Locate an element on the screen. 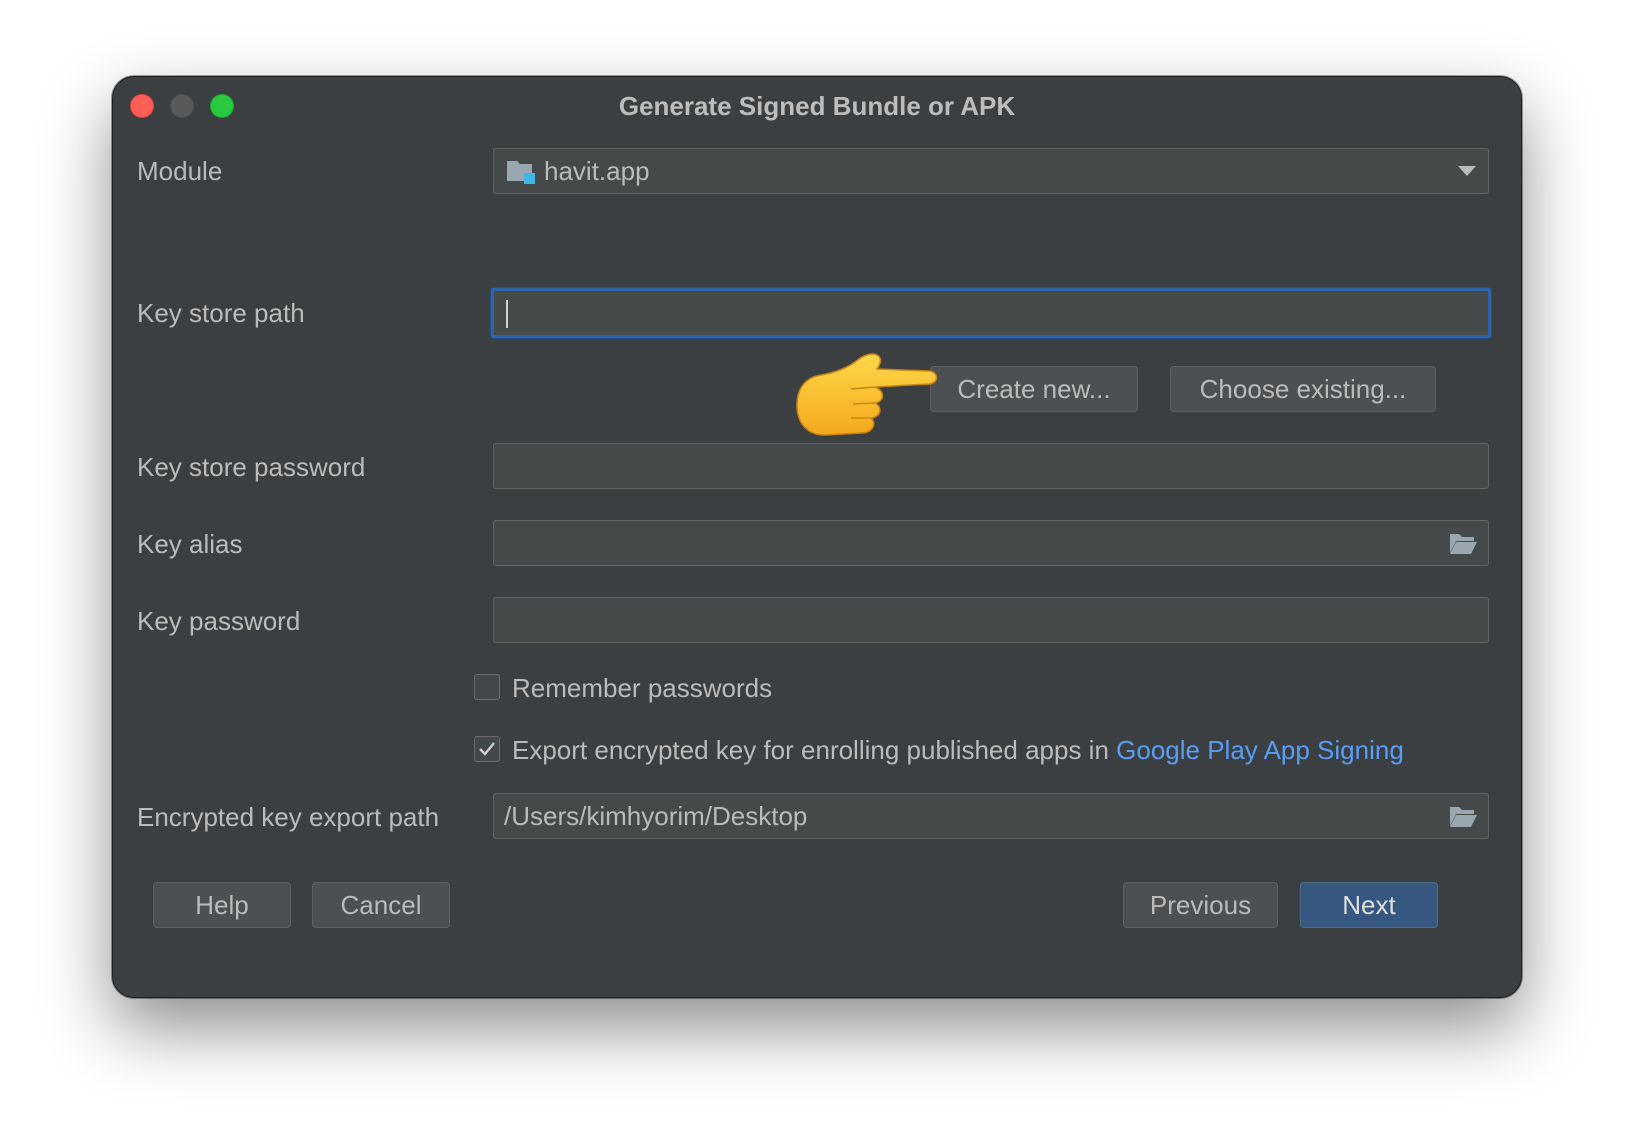 Image resolution: width=1632 pixels, height=1144 pixels. export-path-input: /Users/kimhyorim/Desktop is located at coordinates (991, 816).